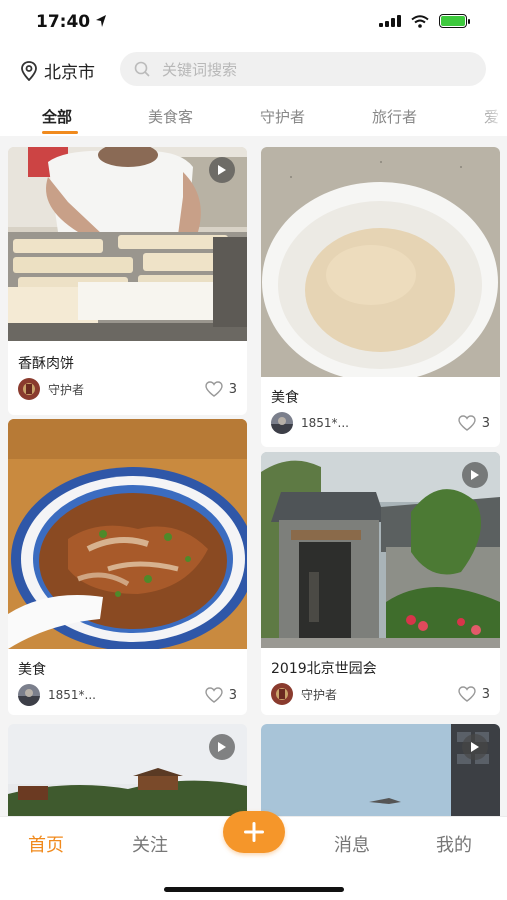  What do you see at coordinates (254, 889) in the screenshot?
I see `home-indicator` at bounding box center [254, 889].